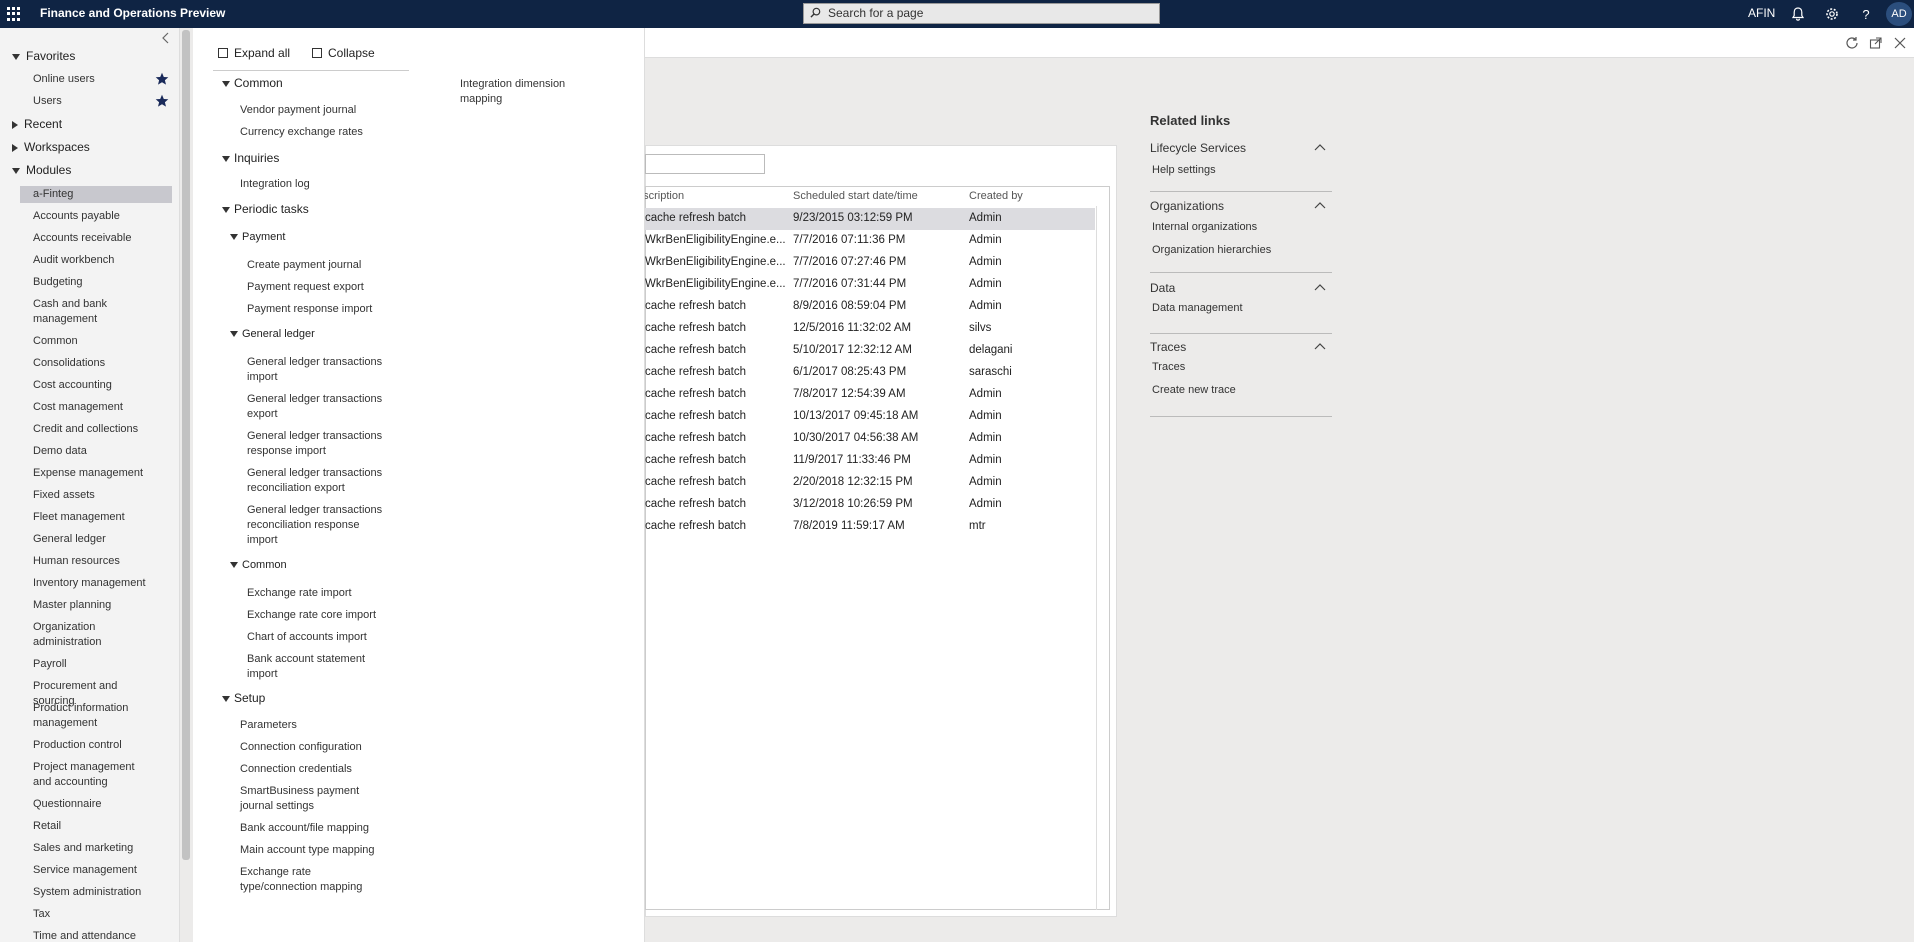 The width and height of the screenshot is (1914, 942). Describe the element at coordinates (343, 53) in the screenshot. I see `collapse-button: Collapse` at that location.